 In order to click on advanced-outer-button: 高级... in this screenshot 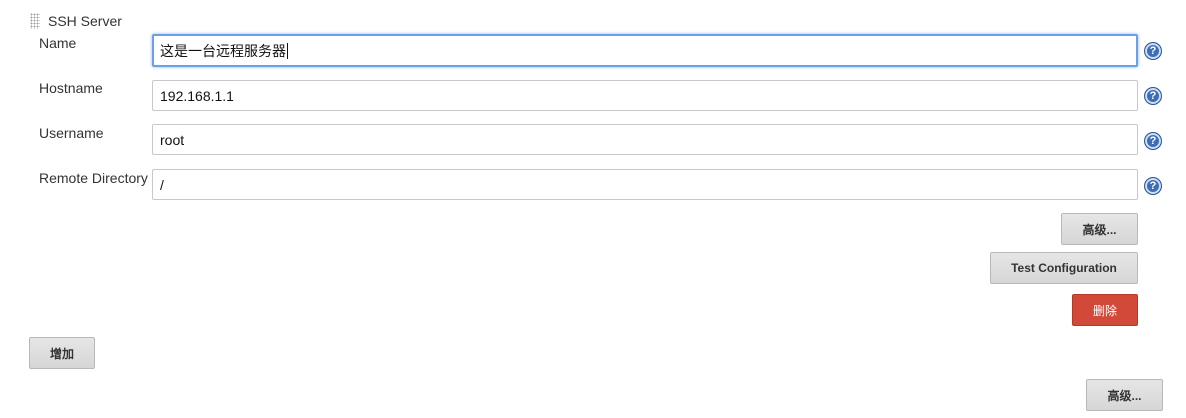, I will do `click(1124, 395)`.